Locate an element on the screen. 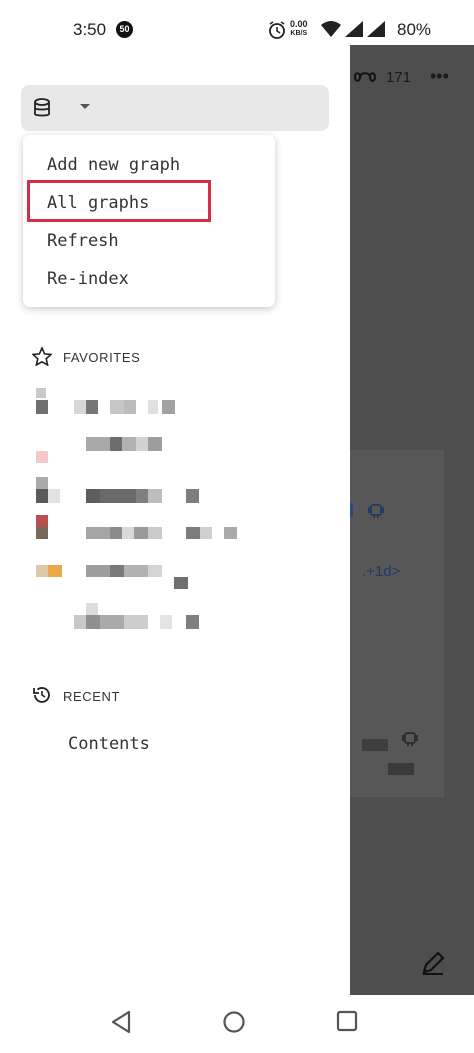  wifi-icon is located at coordinates (331, 29).